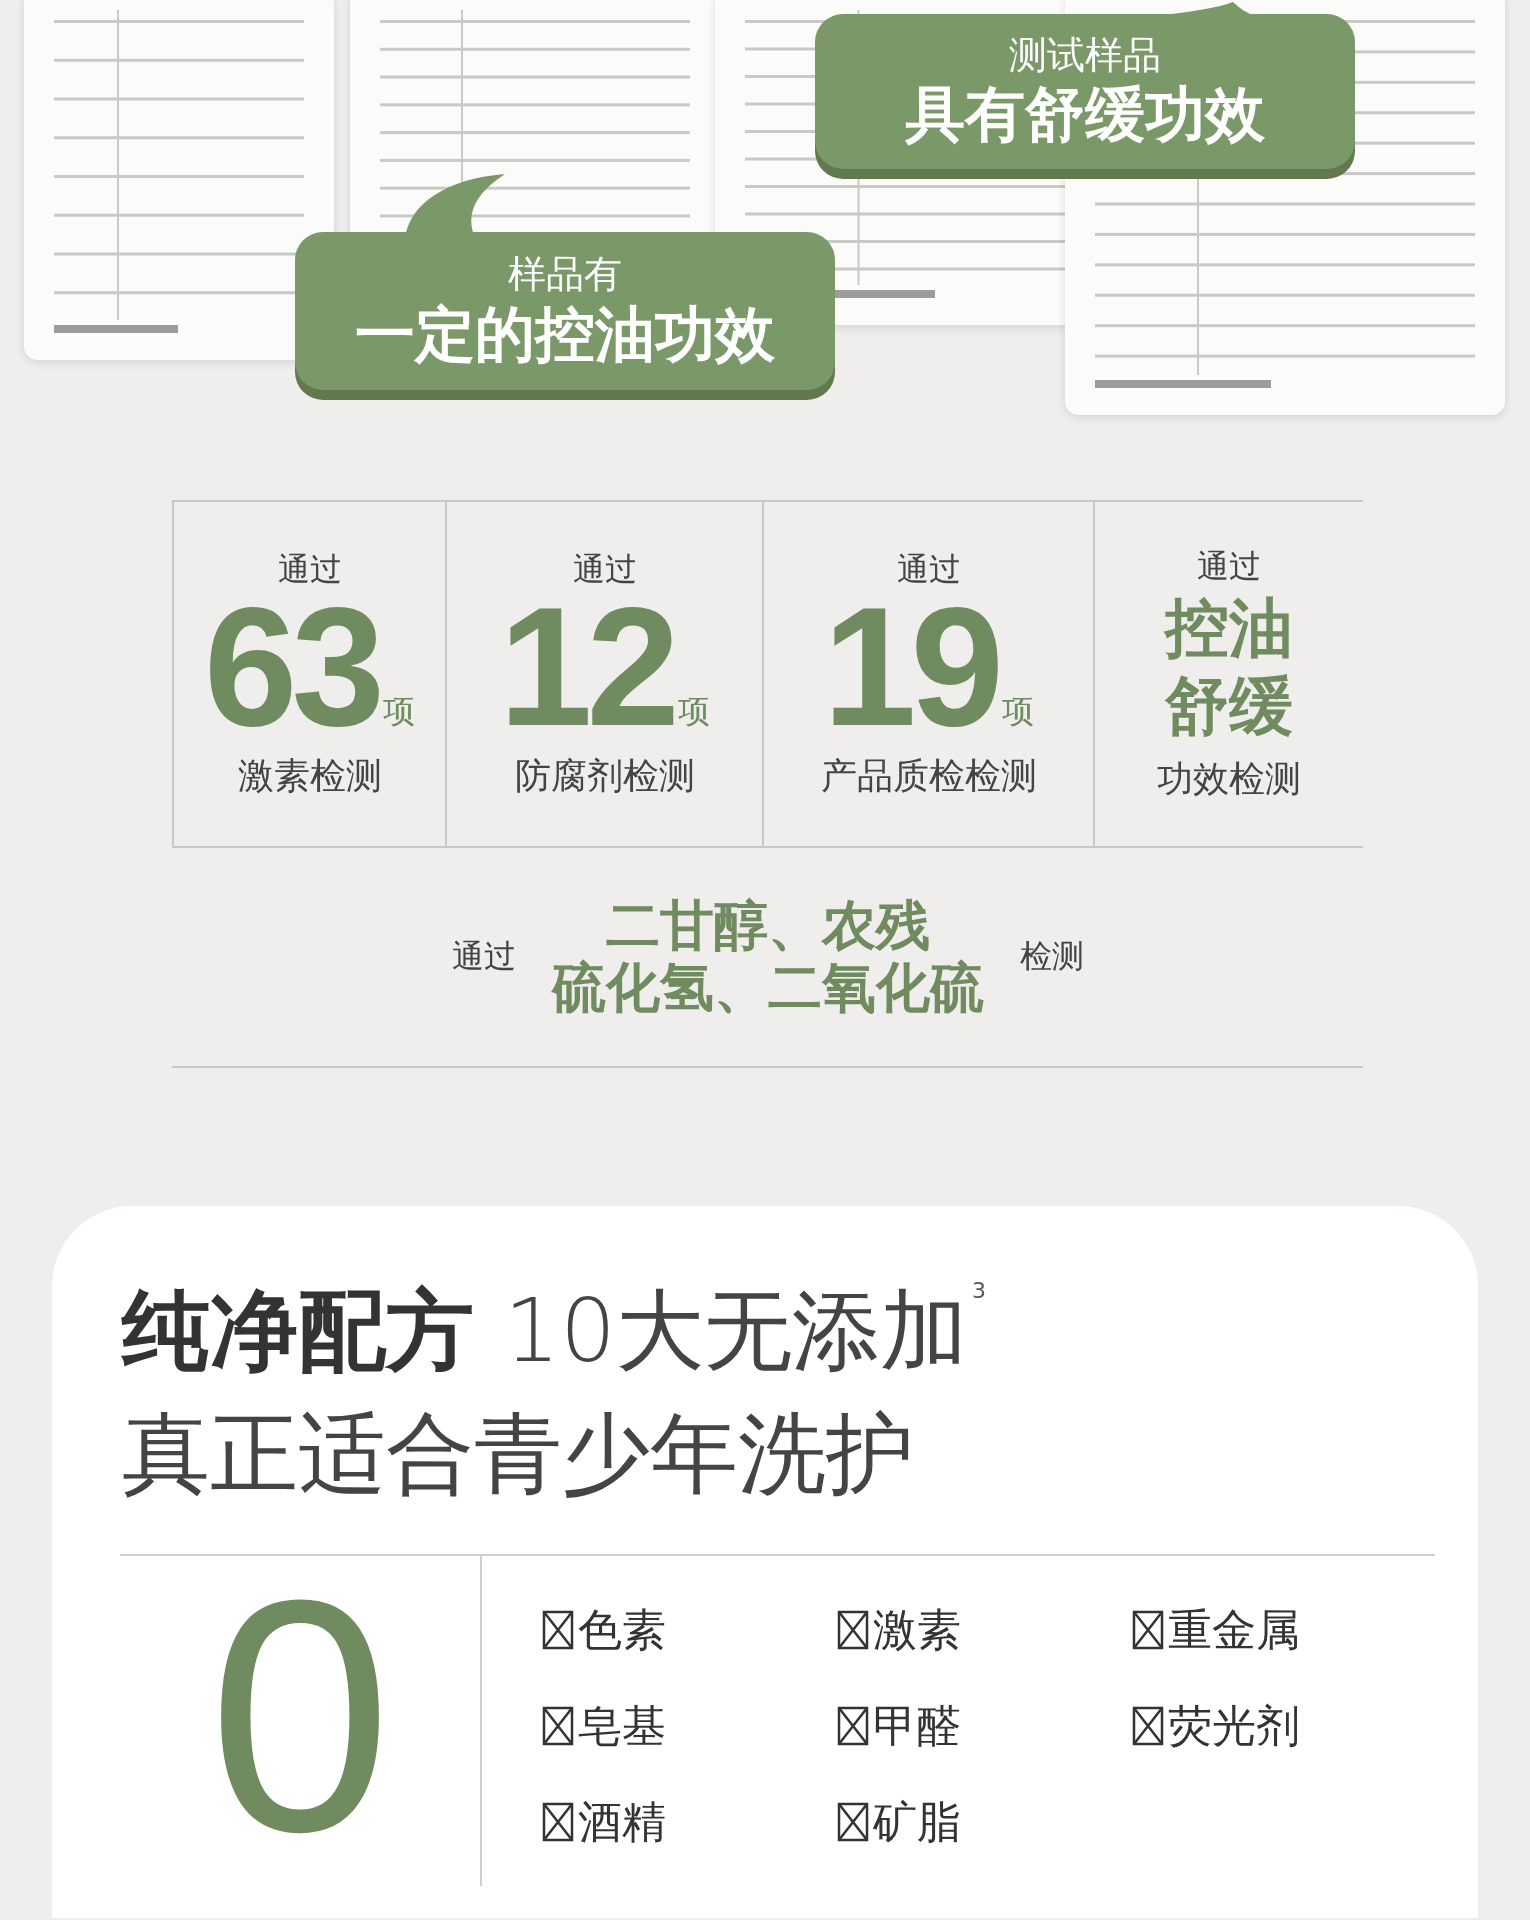 This screenshot has width=1530, height=1920. What do you see at coordinates (565, 275) in the screenshot?
I see `callout-caption: 样品有` at bounding box center [565, 275].